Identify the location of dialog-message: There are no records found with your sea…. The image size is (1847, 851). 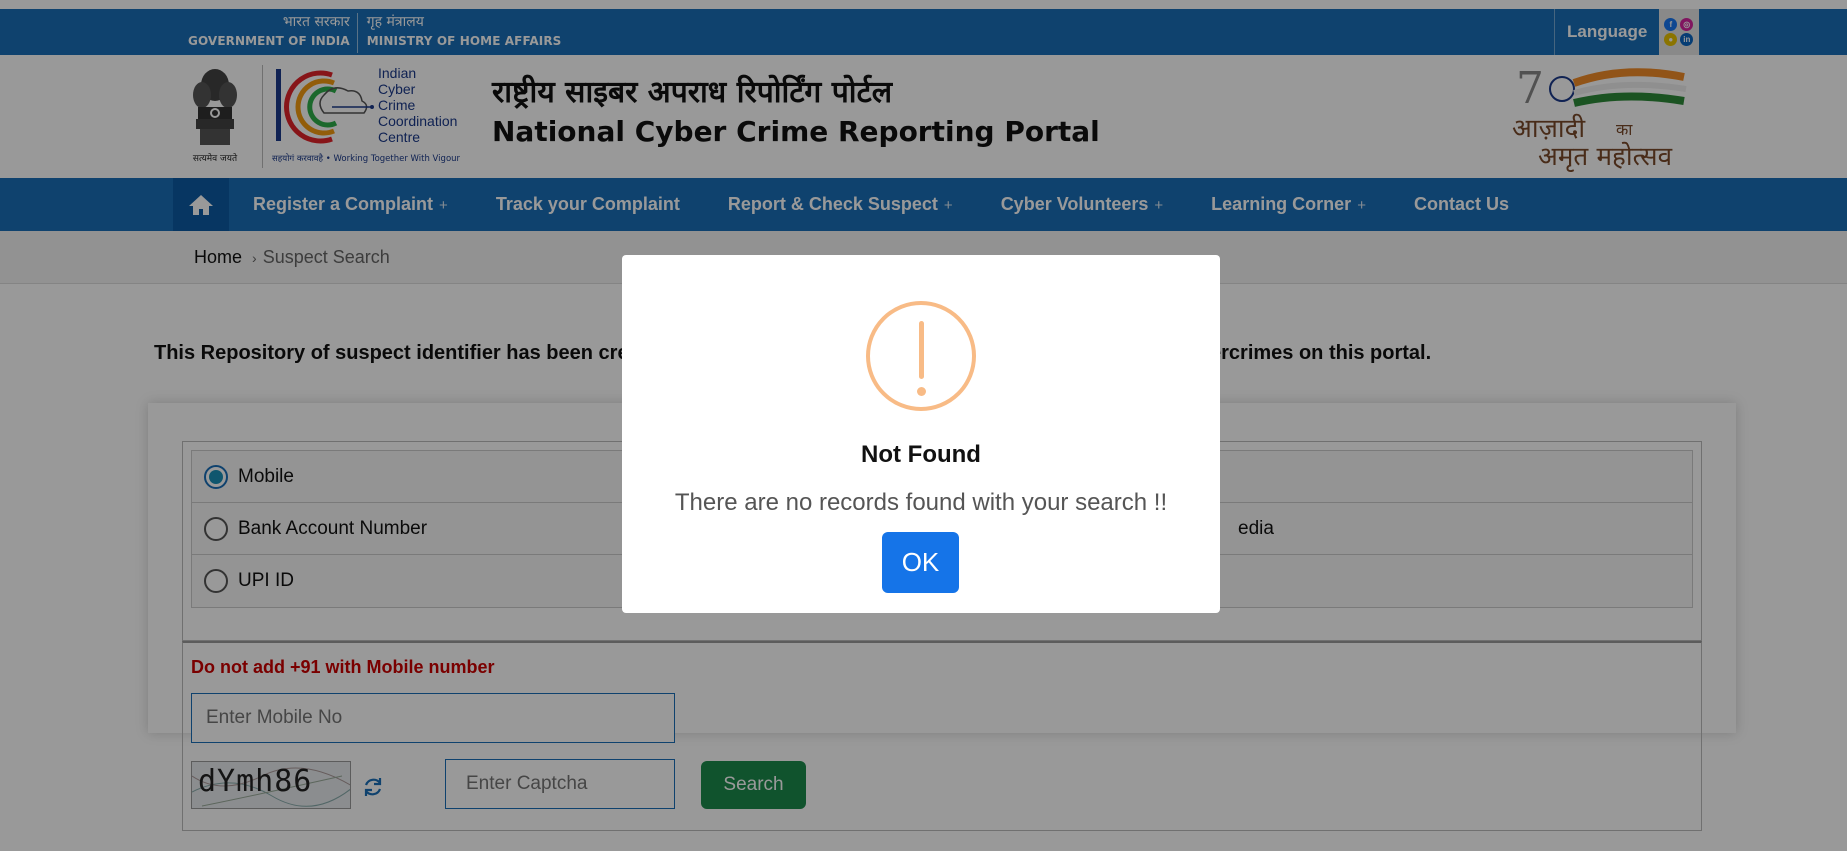
(921, 502).